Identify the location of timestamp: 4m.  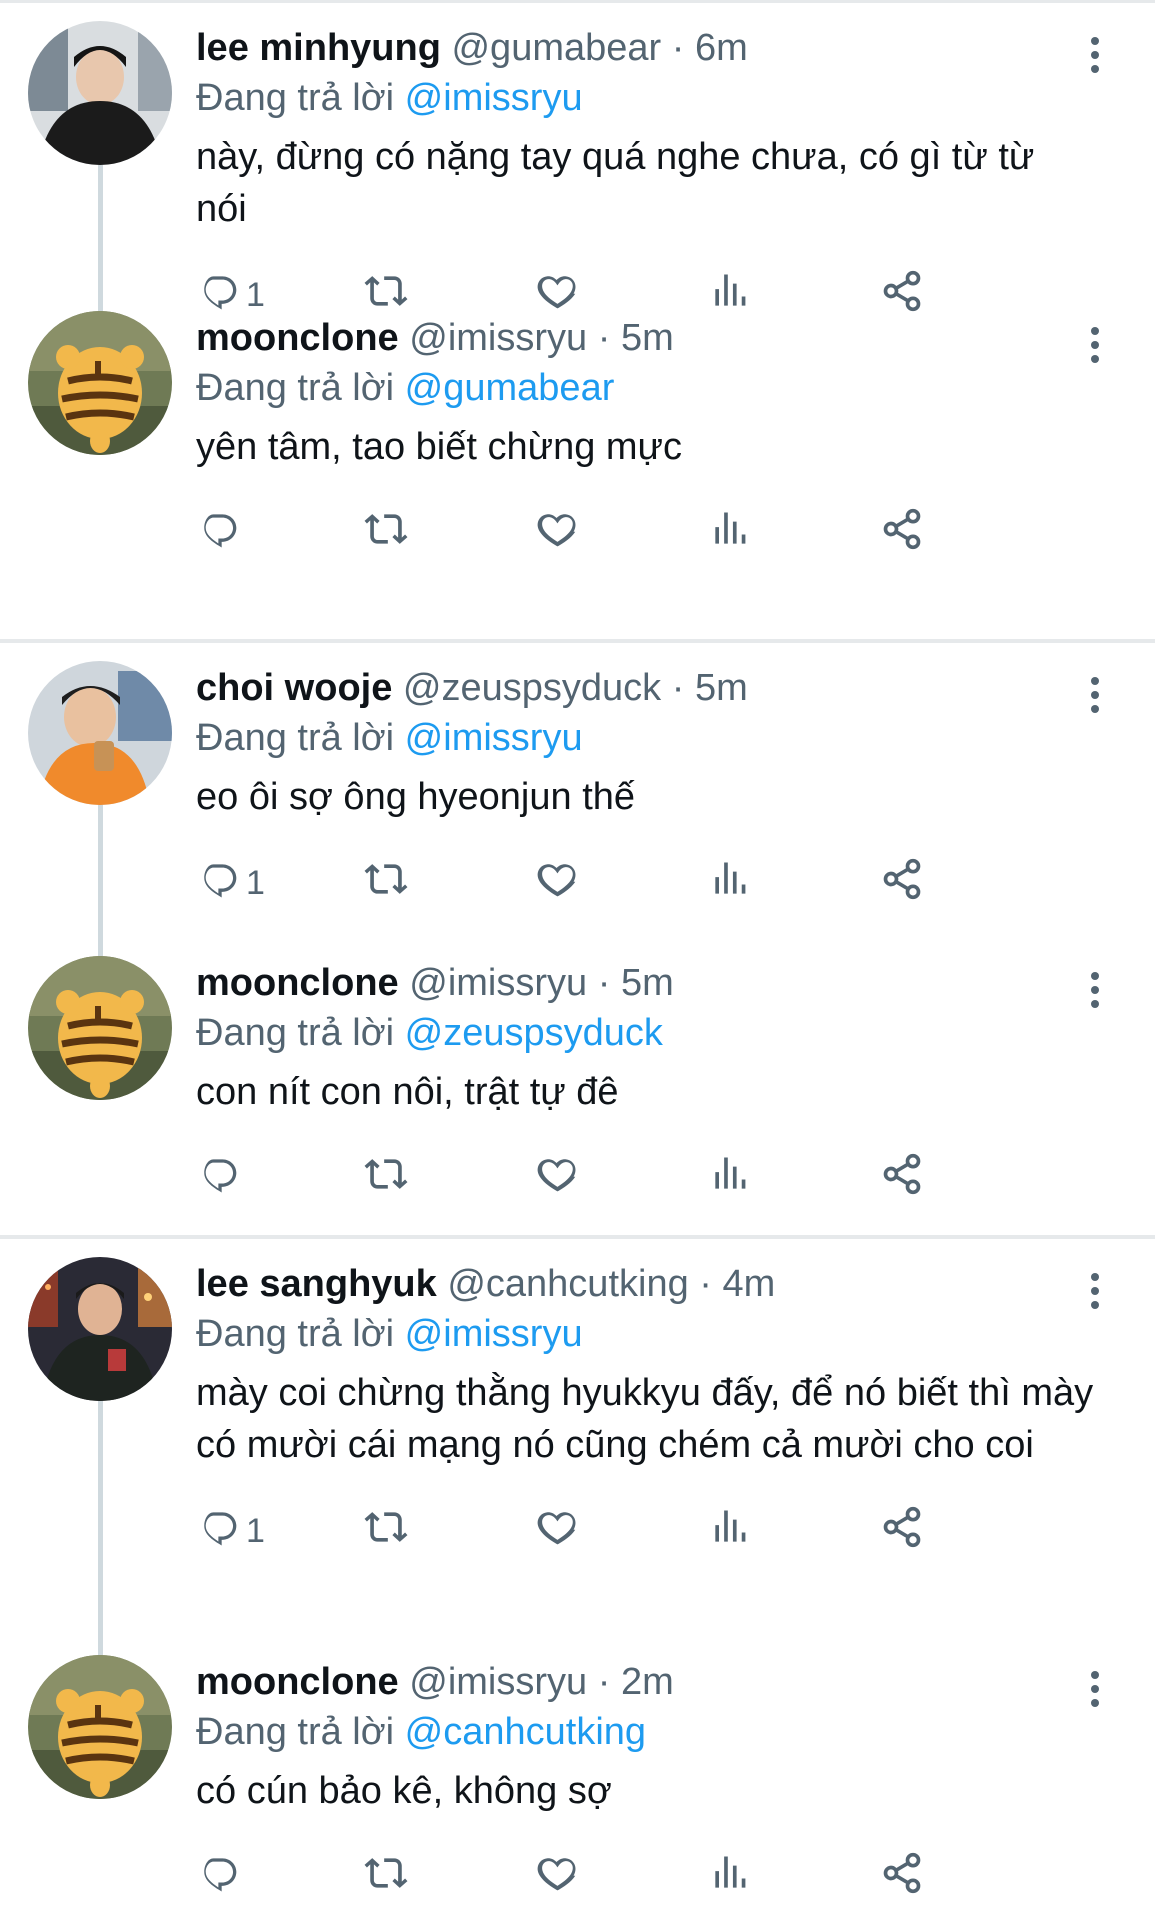
(749, 1284).